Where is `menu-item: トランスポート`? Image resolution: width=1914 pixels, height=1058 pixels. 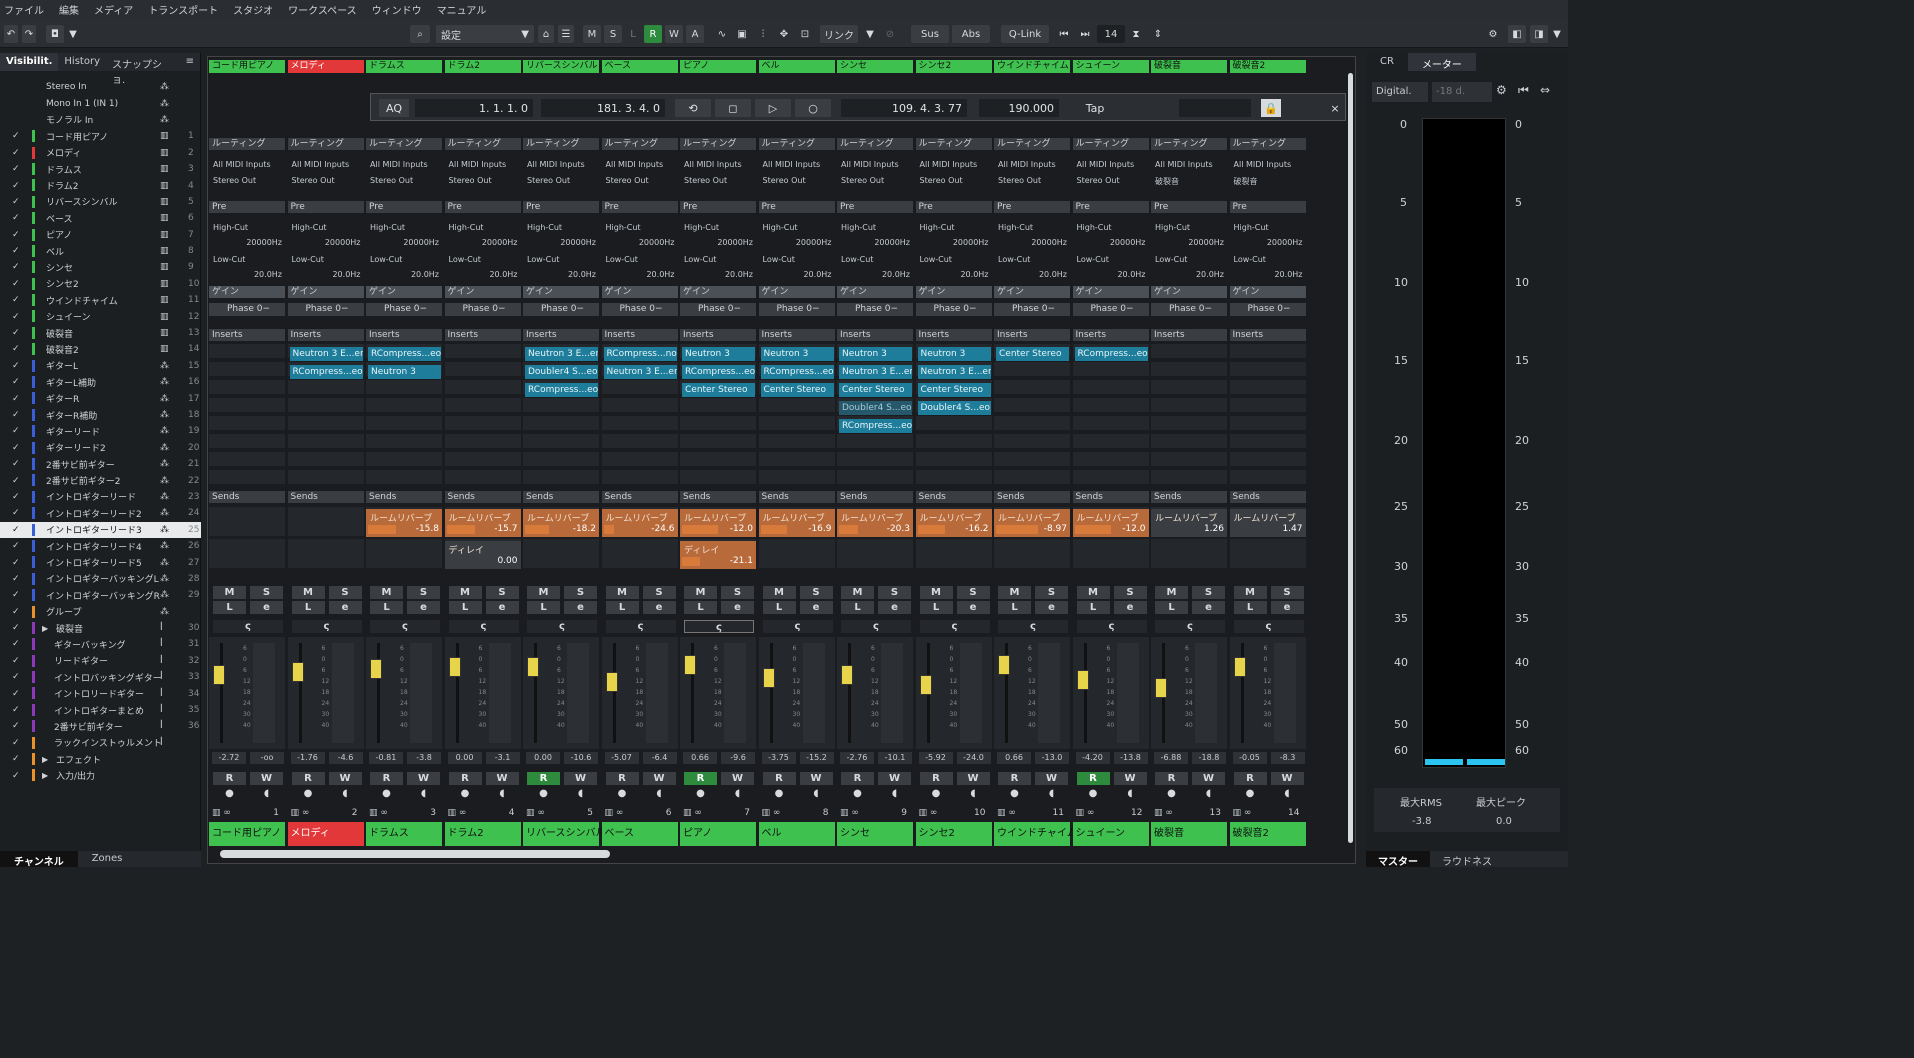 menu-item: トランスポート is located at coordinates (183, 9).